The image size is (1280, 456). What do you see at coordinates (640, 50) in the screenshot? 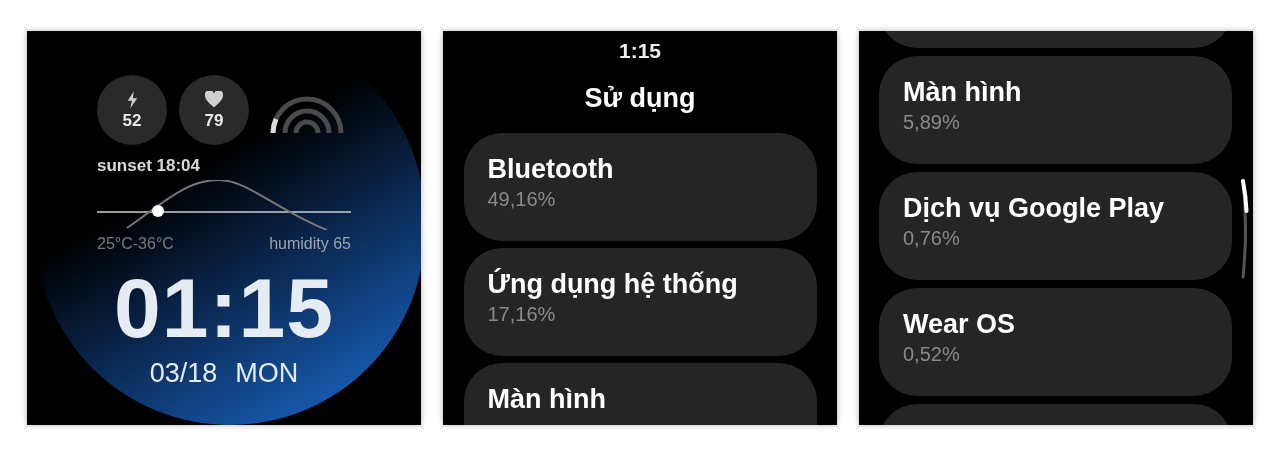
I see `status-time: 1:15` at bounding box center [640, 50].